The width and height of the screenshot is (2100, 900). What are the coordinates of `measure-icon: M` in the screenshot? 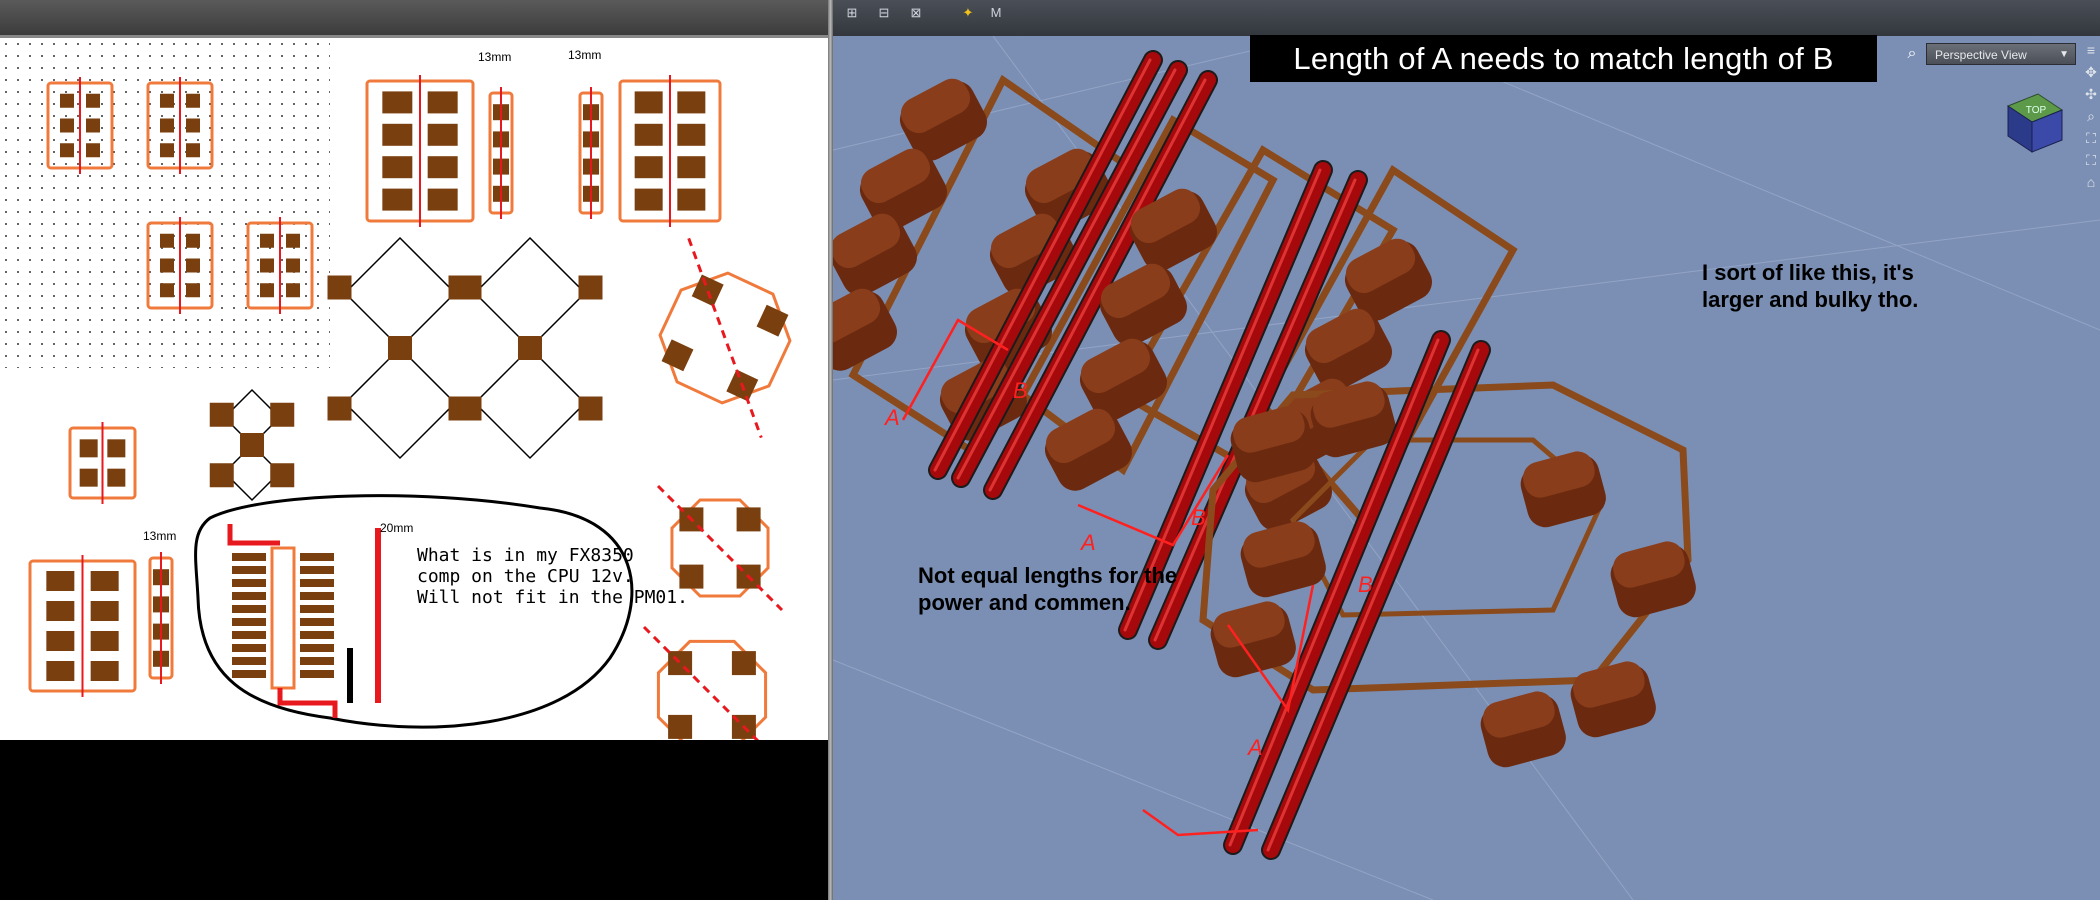 It's located at (996, 13).